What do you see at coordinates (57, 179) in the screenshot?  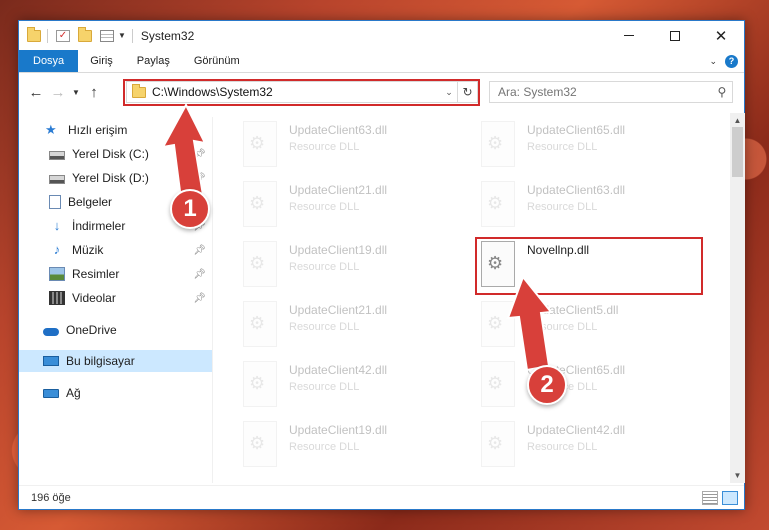 I see `drive-icon` at bounding box center [57, 179].